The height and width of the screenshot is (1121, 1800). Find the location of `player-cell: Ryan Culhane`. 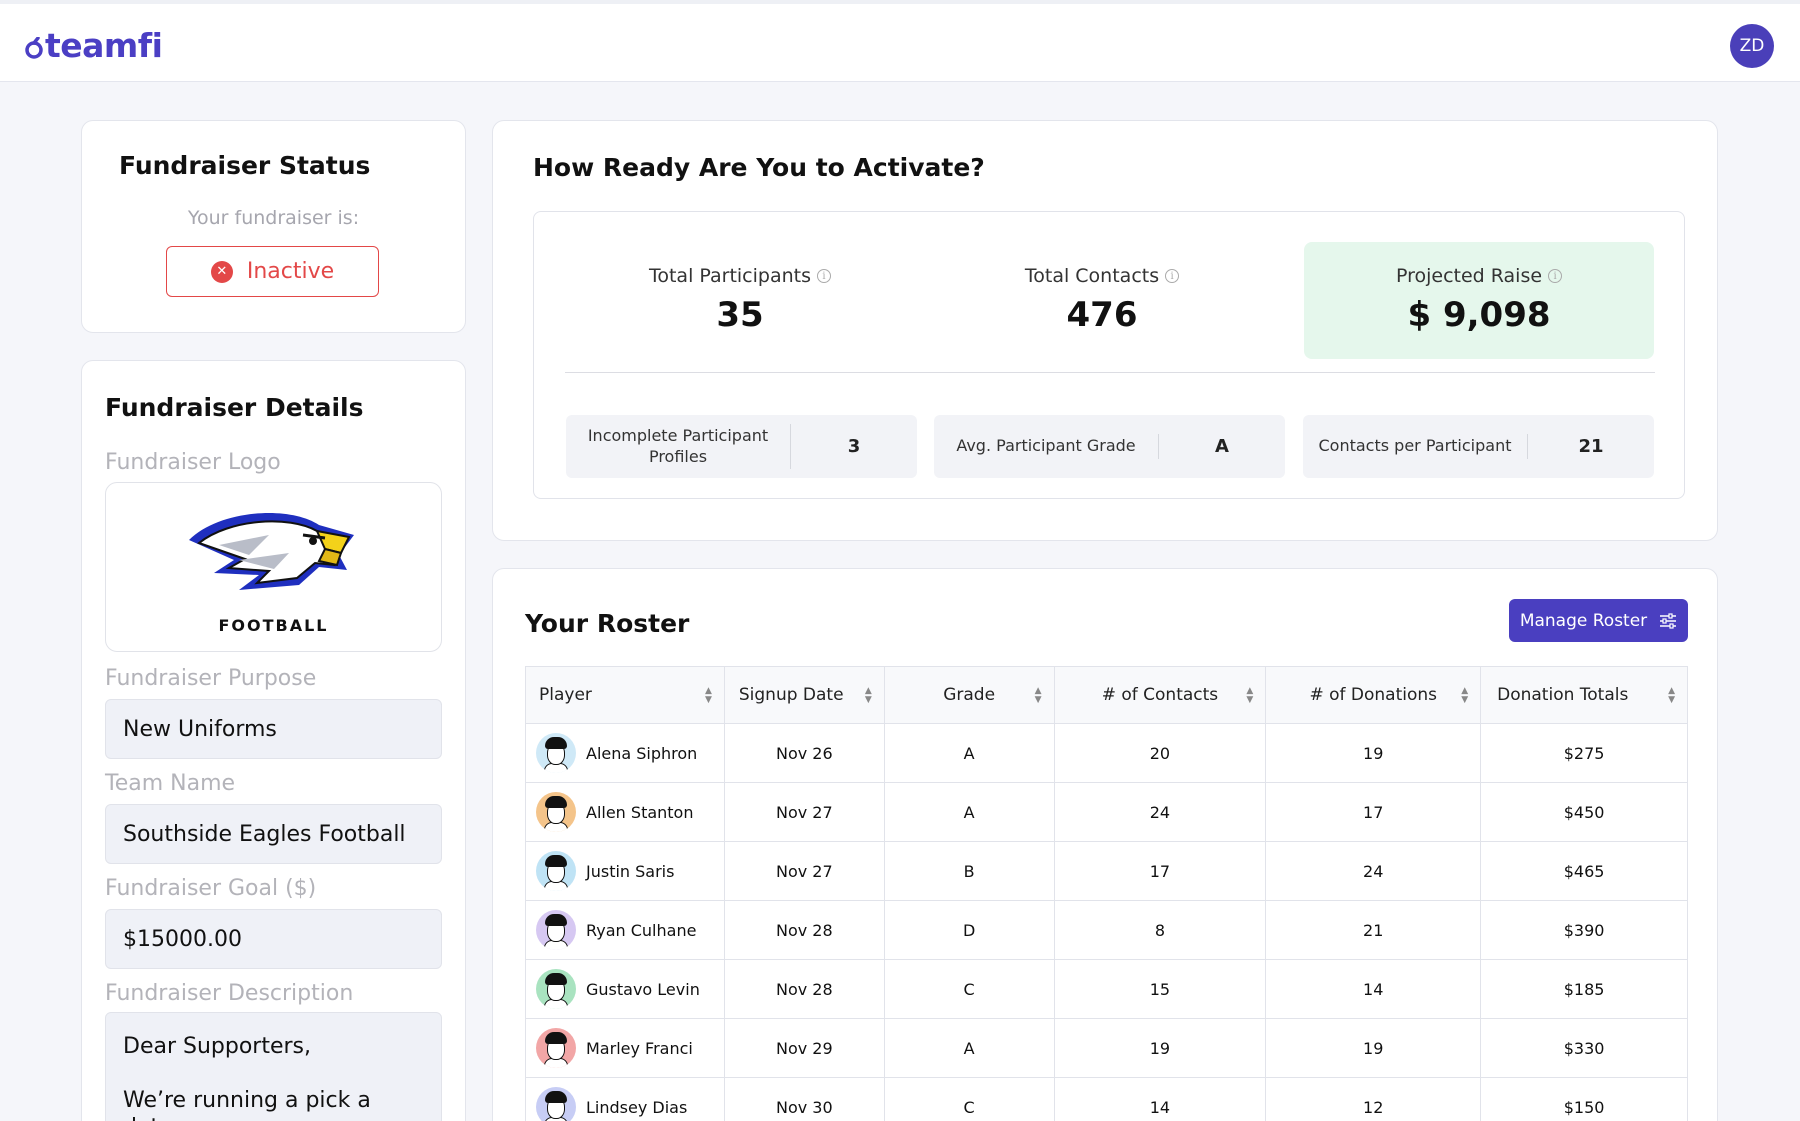

player-cell: Ryan Culhane is located at coordinates (625, 930).